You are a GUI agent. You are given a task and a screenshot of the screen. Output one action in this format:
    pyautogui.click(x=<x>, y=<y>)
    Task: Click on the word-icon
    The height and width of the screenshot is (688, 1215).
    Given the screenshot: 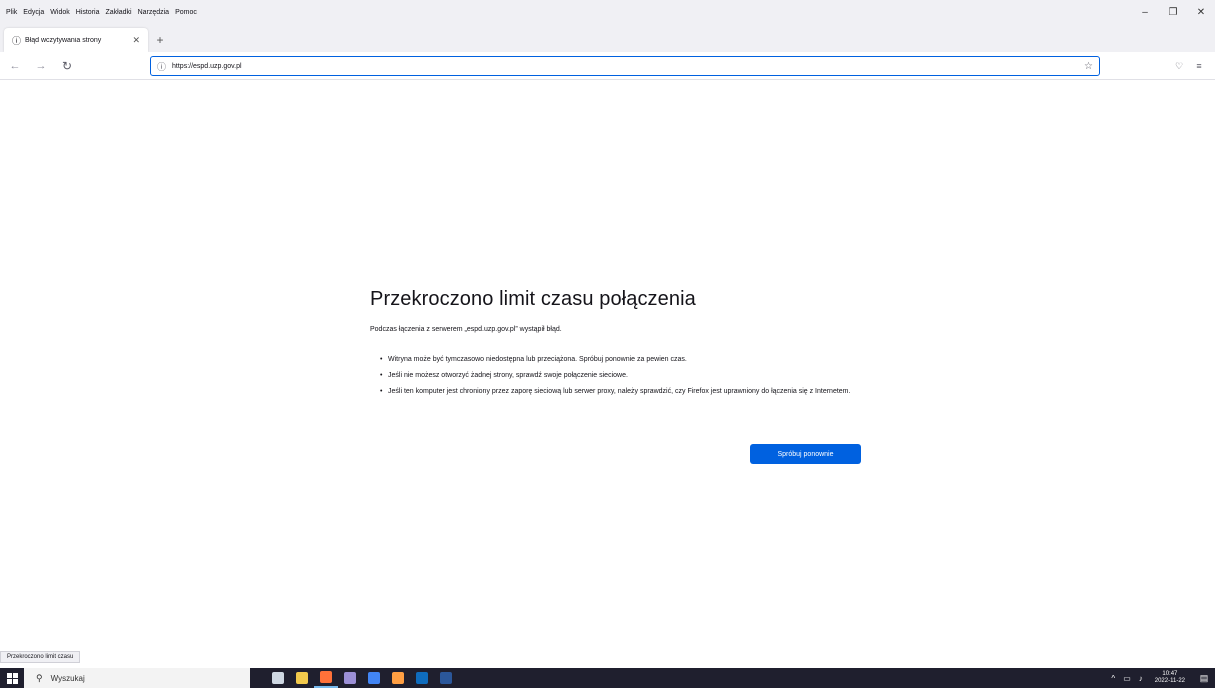 What is the action you would take?
    pyautogui.click(x=446, y=678)
    